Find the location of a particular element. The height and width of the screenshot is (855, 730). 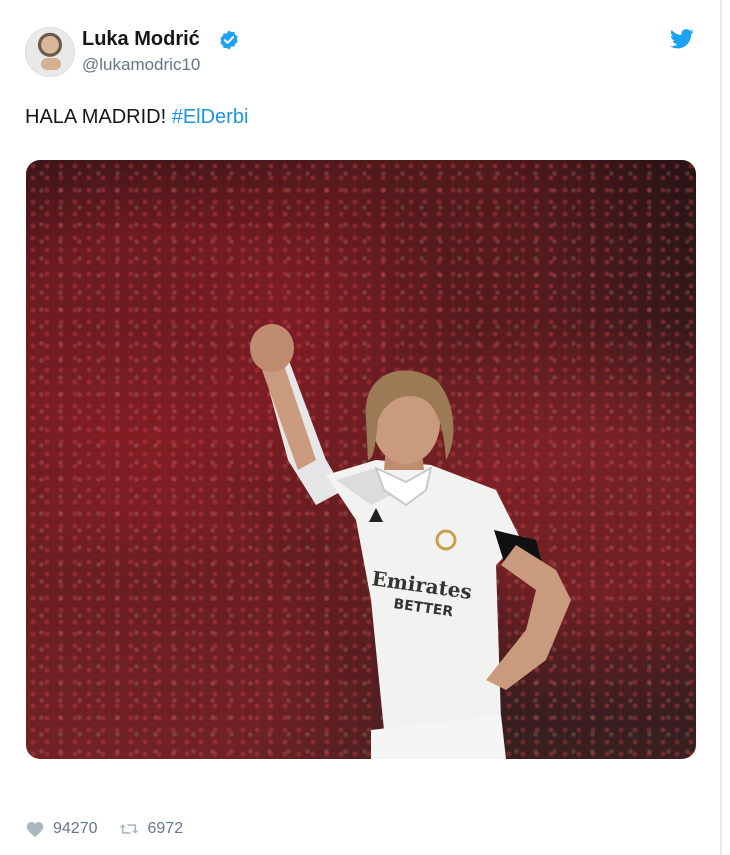

retweet-icon is located at coordinates (128, 829).